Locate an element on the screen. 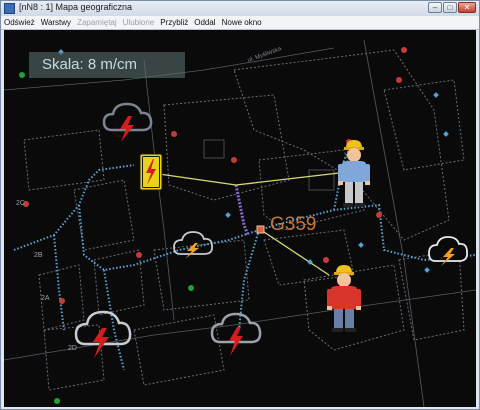  lightning-warning-icon is located at coordinates (151, 172).